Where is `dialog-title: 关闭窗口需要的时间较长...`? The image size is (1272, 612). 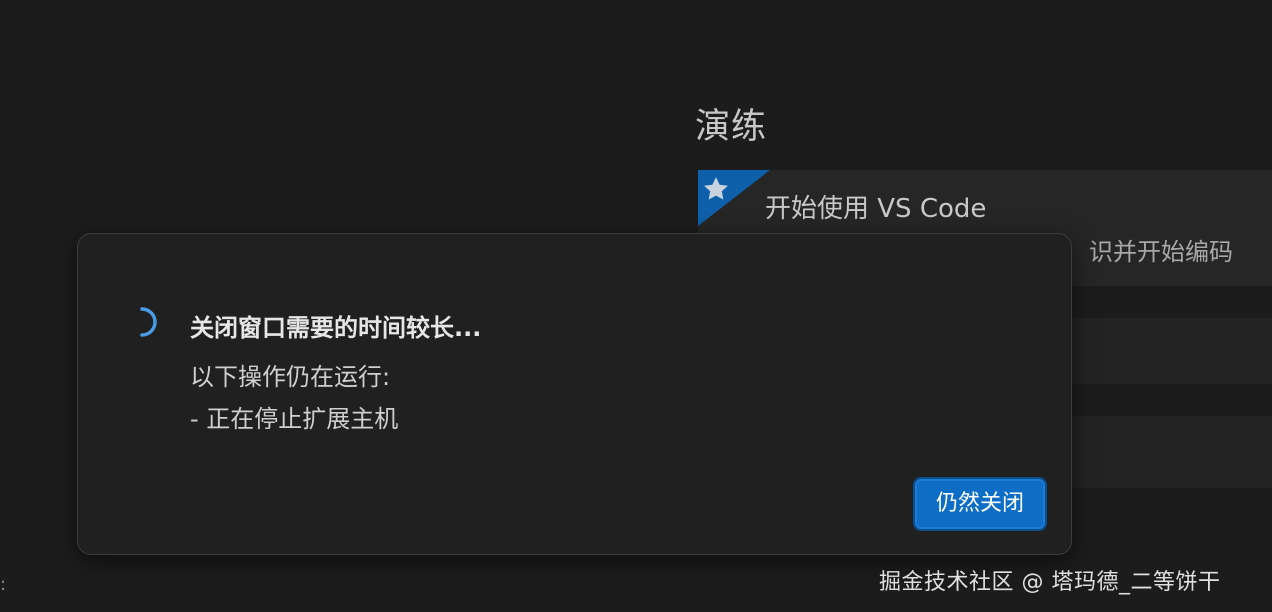 dialog-title: 关闭窗口需要的时间较长... is located at coordinates (336, 328).